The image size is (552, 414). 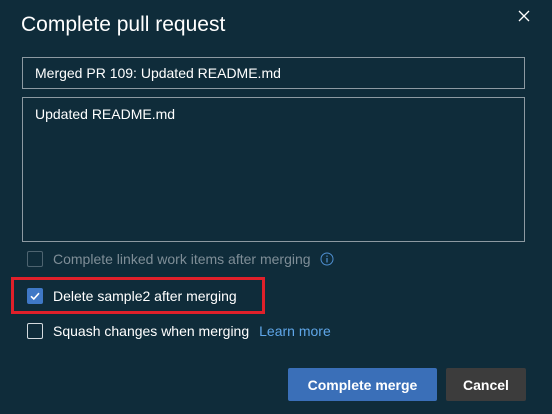 What do you see at coordinates (273, 73) in the screenshot?
I see `pr-title-field` at bounding box center [273, 73].